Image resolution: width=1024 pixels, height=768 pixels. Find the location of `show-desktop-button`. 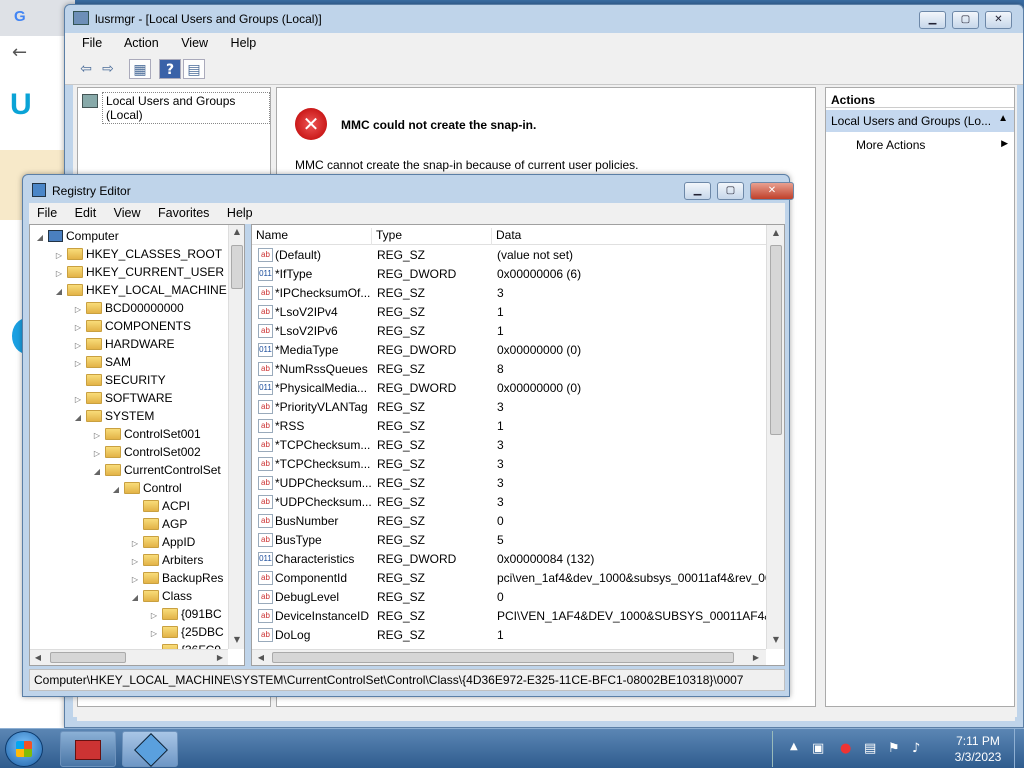

show-desktop-button is located at coordinates (1019, 748).